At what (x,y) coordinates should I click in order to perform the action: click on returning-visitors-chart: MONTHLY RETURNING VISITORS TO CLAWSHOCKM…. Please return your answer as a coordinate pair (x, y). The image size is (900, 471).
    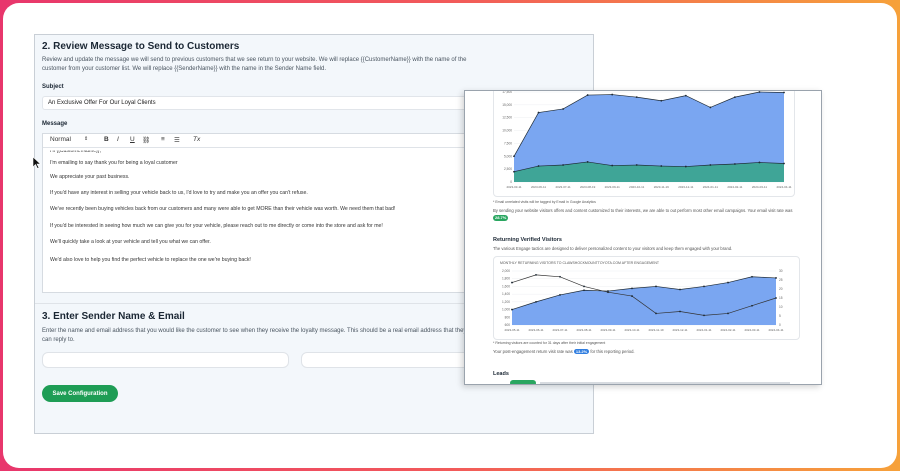
    Looking at the image, I should click on (646, 298).